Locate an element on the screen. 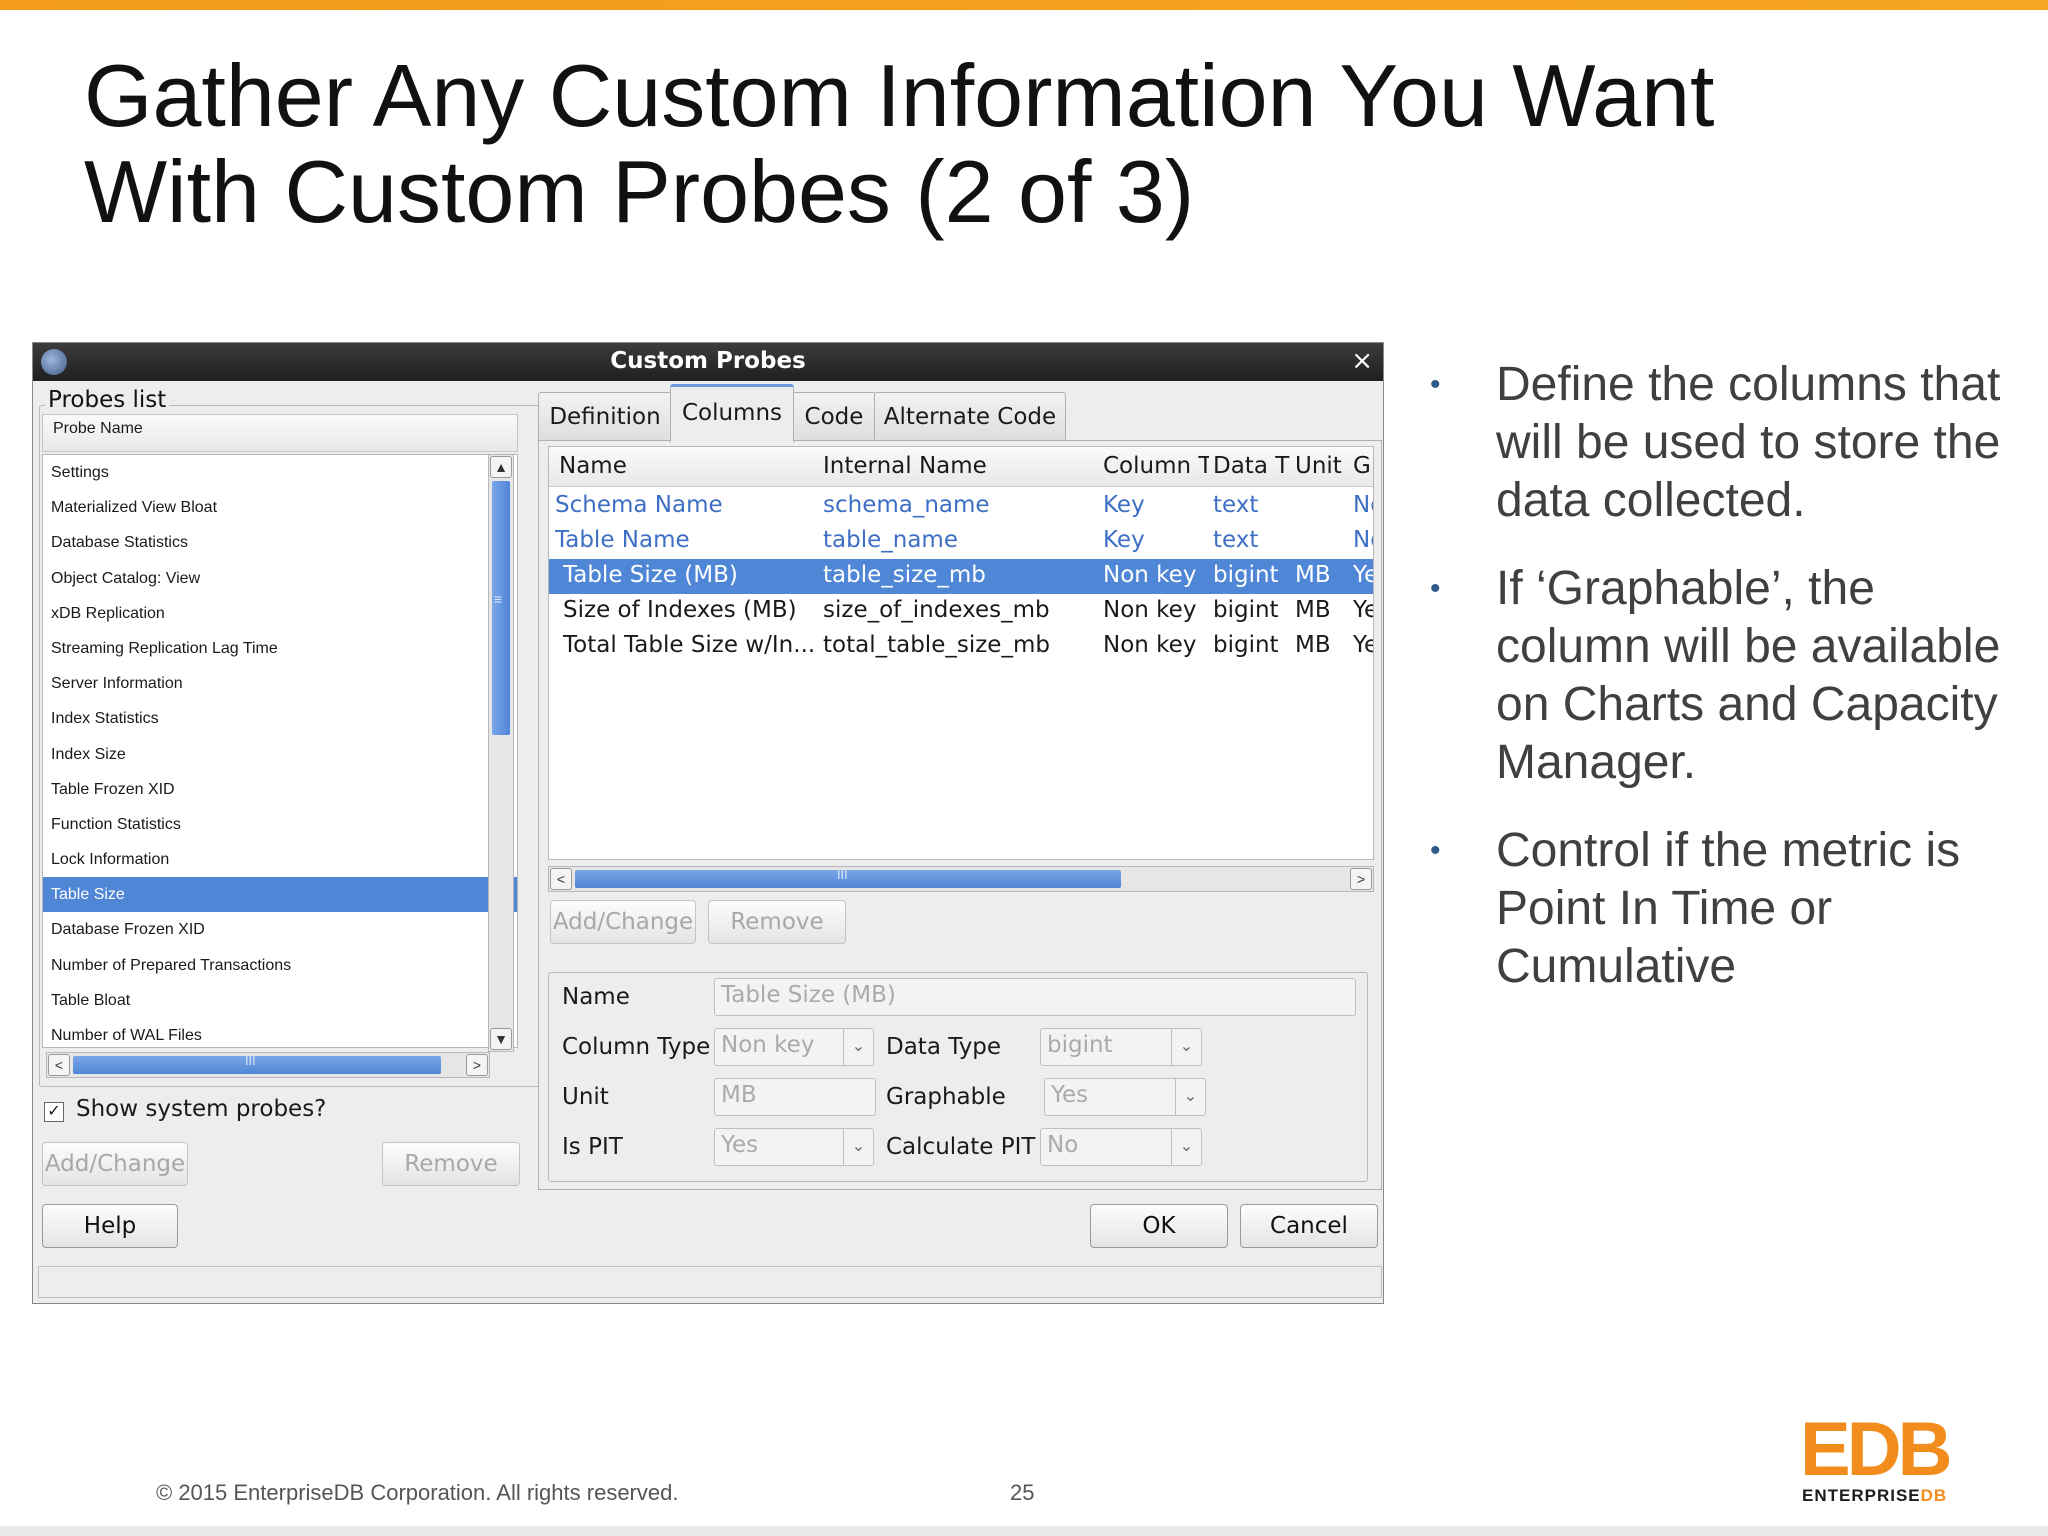  column-type-select: Non key ⌄ is located at coordinates (794, 1047).